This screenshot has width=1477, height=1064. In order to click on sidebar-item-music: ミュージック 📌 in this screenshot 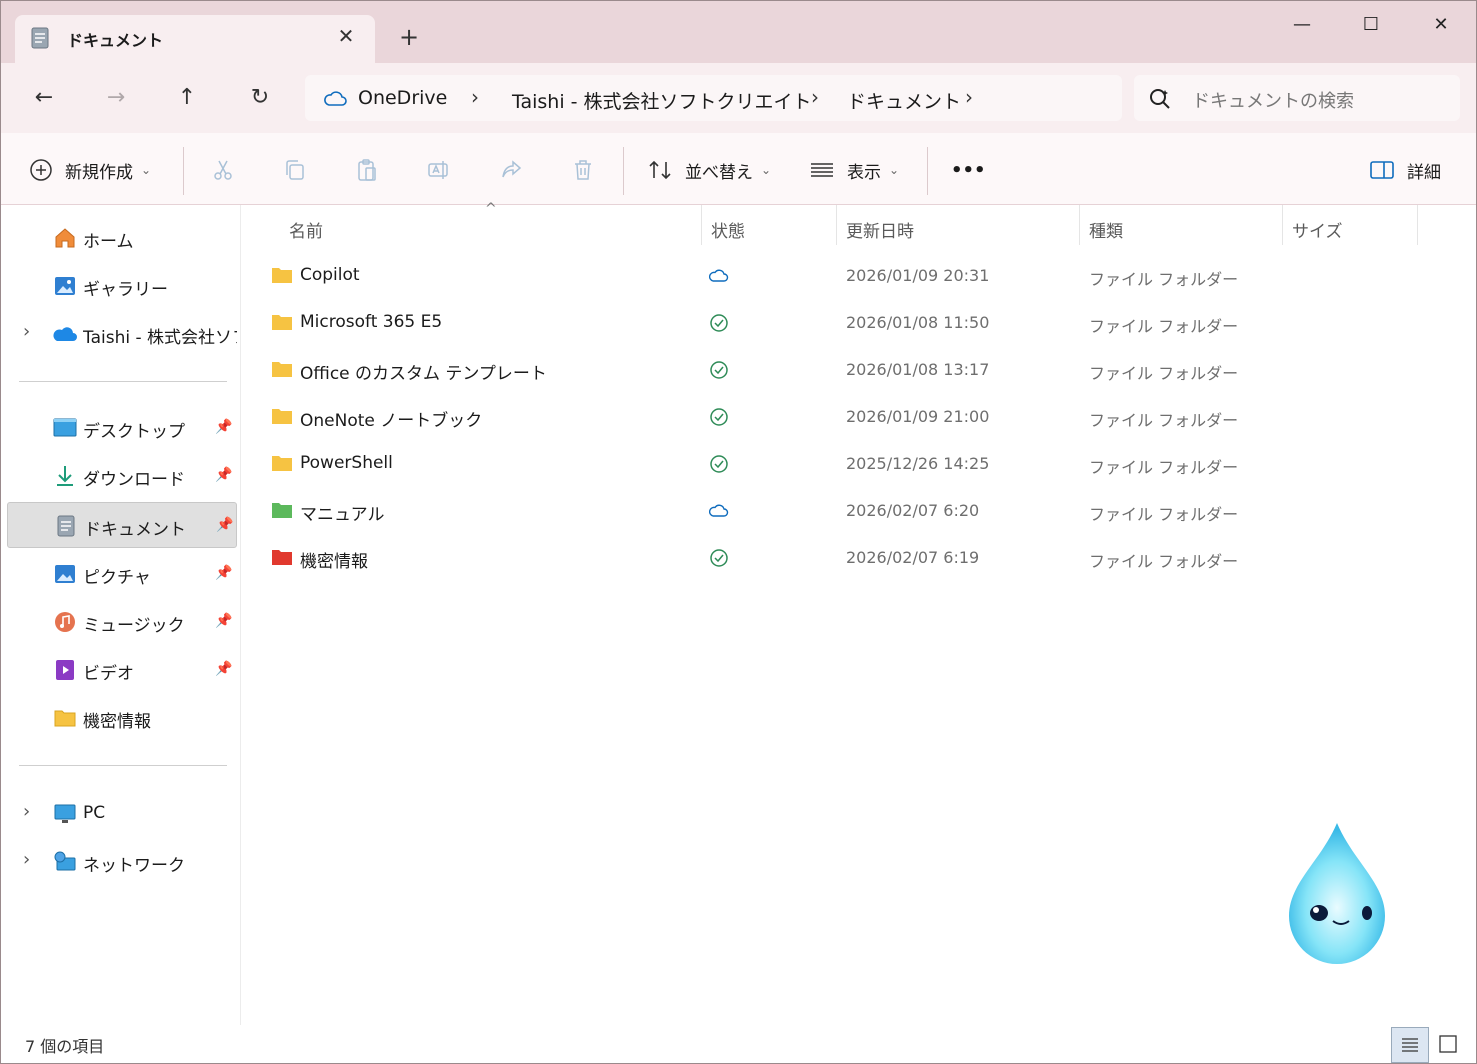, I will do `click(122, 622)`.